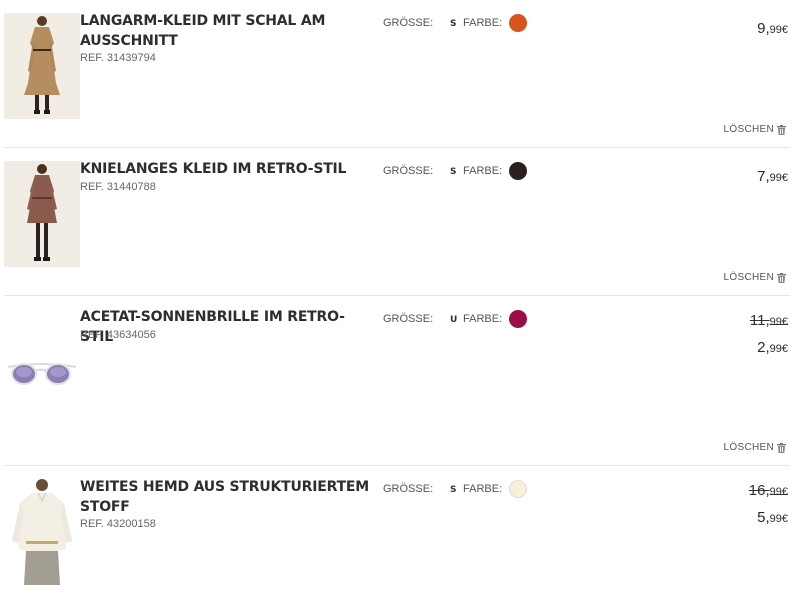  What do you see at coordinates (763, 517) in the screenshot?
I see `price-main: 5,` at bounding box center [763, 517].